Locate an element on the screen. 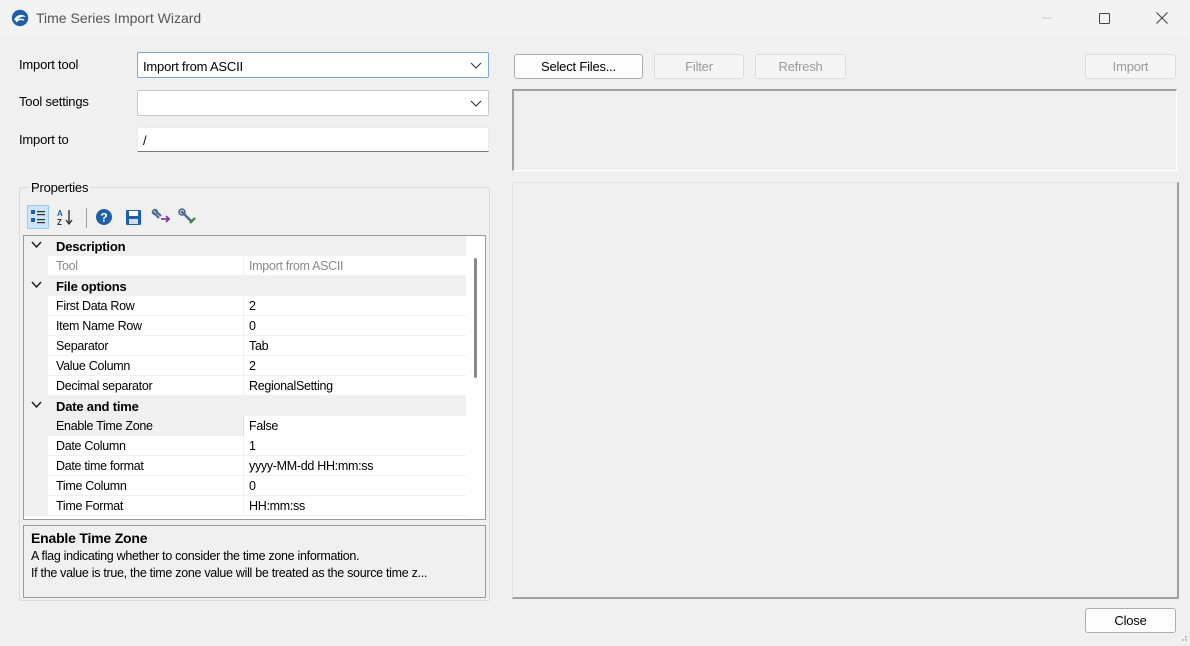 This screenshot has height=646, width=1190. load-settings-icon is located at coordinates (161, 215).